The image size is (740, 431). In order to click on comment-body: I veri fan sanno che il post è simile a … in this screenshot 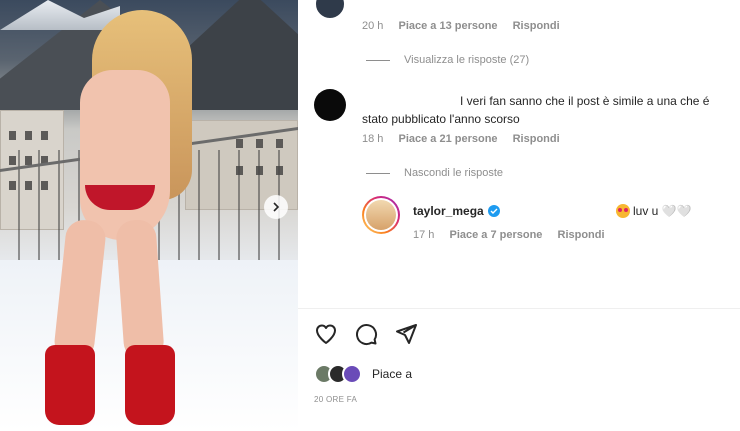, I will do `click(536, 110)`.